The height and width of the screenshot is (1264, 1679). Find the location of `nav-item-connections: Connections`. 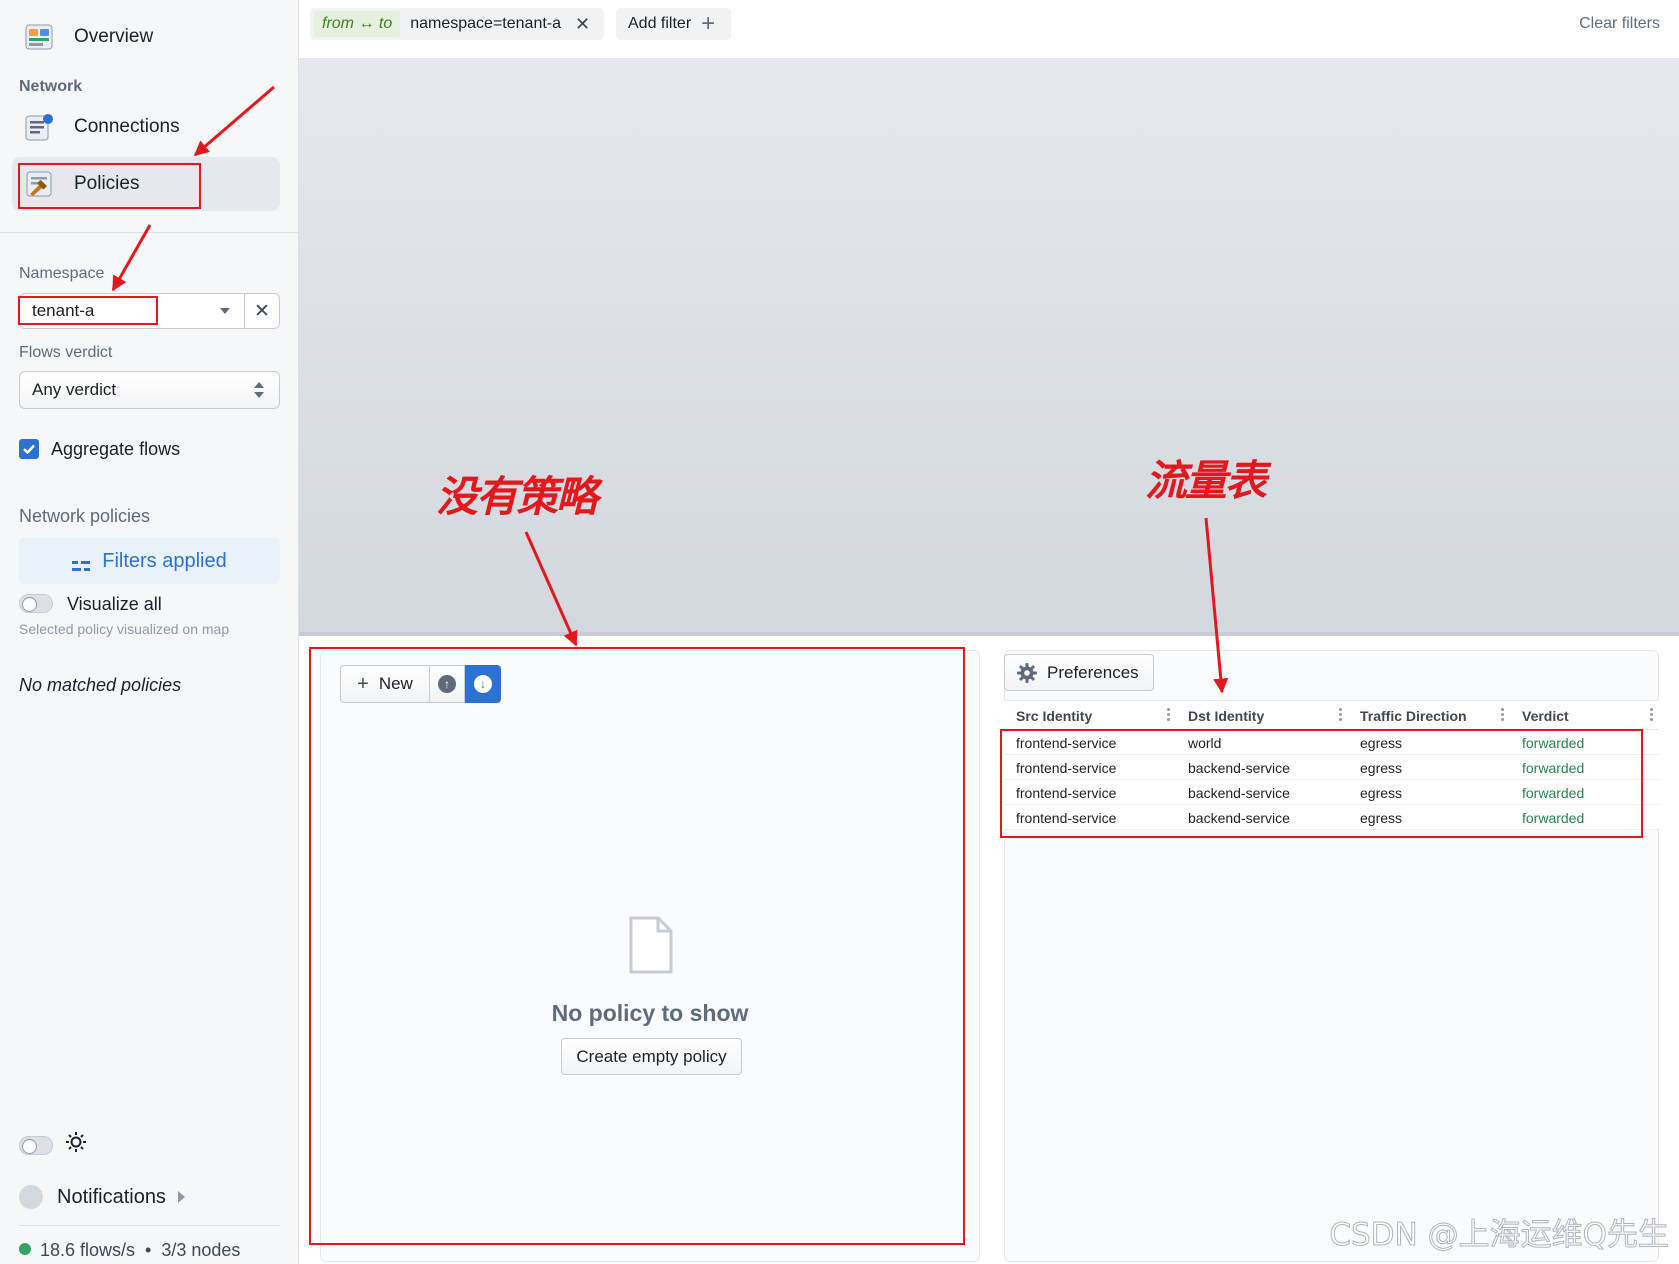

nav-item-connections: Connections is located at coordinates (146, 127).